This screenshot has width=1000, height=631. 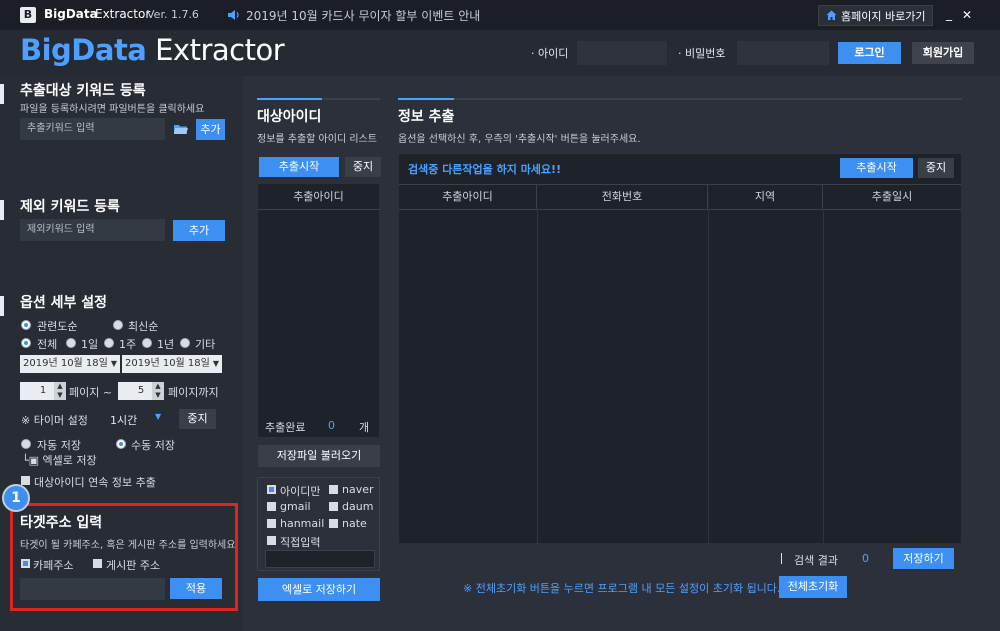 I want to click on keyword-add-button: 추가, so click(x=210, y=129).